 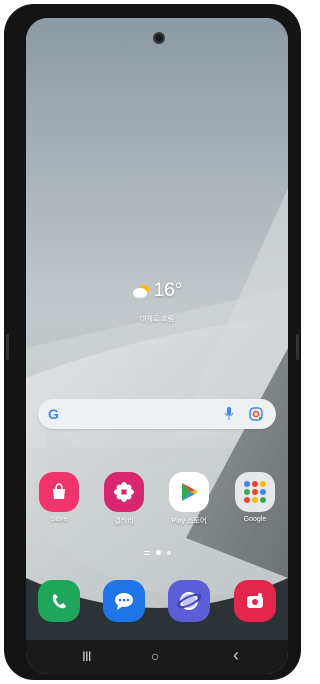 I want to click on temperature: 16°, so click(x=168, y=290).